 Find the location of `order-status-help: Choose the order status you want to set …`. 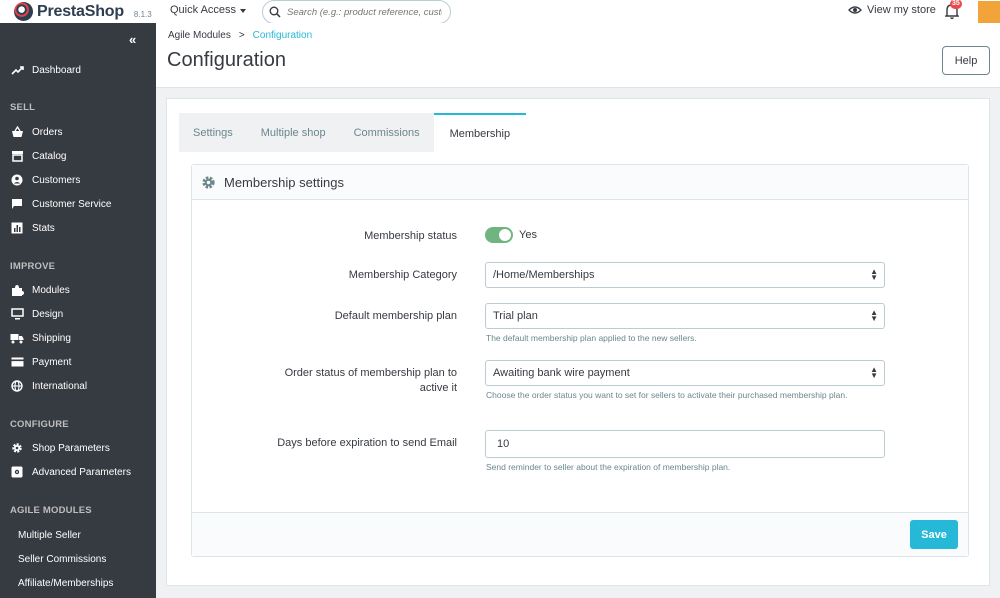

order-status-help: Choose the order status you want to set … is located at coordinates (667, 395).